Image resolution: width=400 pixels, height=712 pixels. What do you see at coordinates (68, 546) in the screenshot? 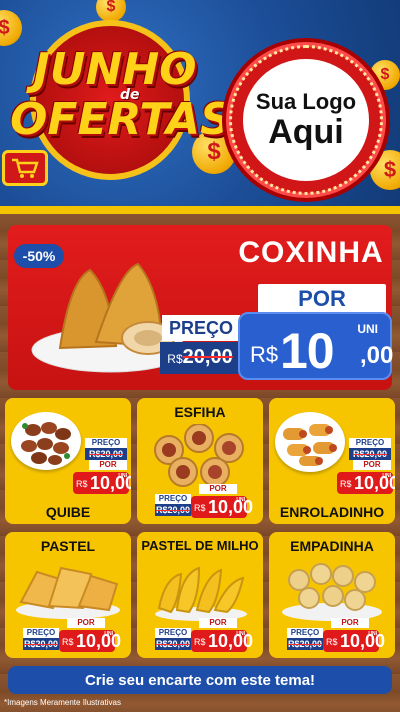
I see `product-name: PASTEL` at bounding box center [68, 546].